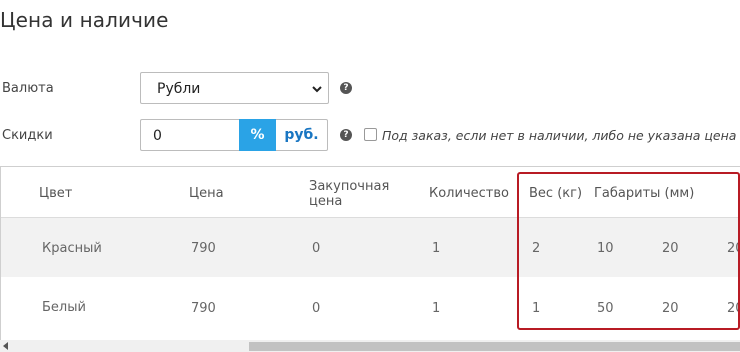 The image size is (740, 352). What do you see at coordinates (234, 88) in the screenshot?
I see `currency-select: Рубли` at bounding box center [234, 88].